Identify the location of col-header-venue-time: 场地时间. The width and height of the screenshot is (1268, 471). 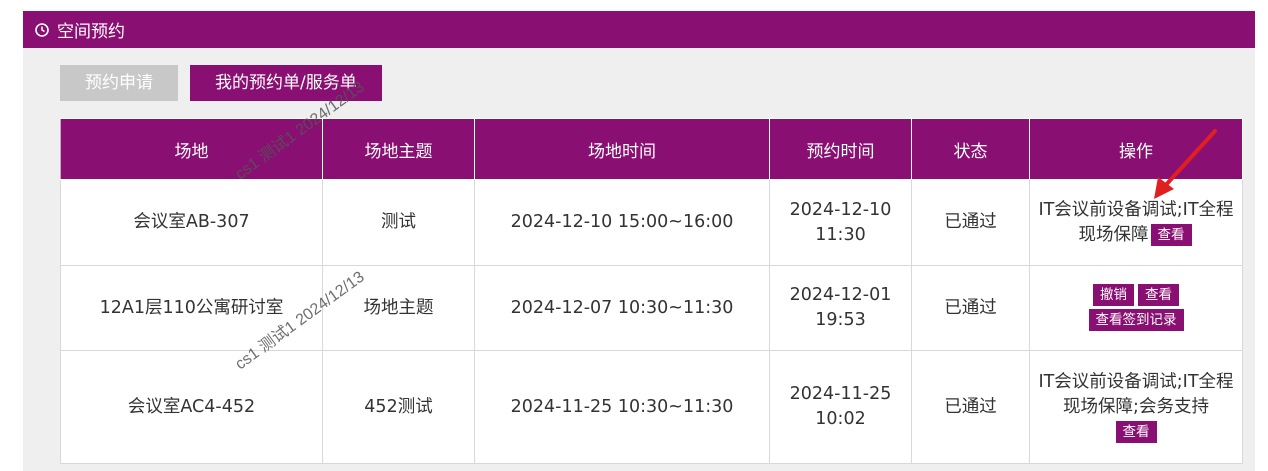
(622, 149).